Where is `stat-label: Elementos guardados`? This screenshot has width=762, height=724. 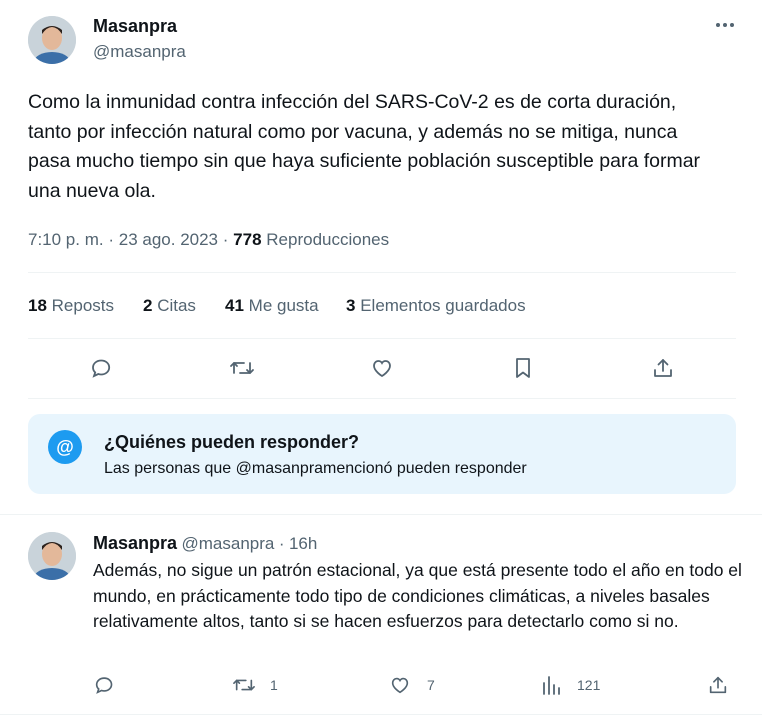 stat-label: Elementos guardados is located at coordinates (443, 305).